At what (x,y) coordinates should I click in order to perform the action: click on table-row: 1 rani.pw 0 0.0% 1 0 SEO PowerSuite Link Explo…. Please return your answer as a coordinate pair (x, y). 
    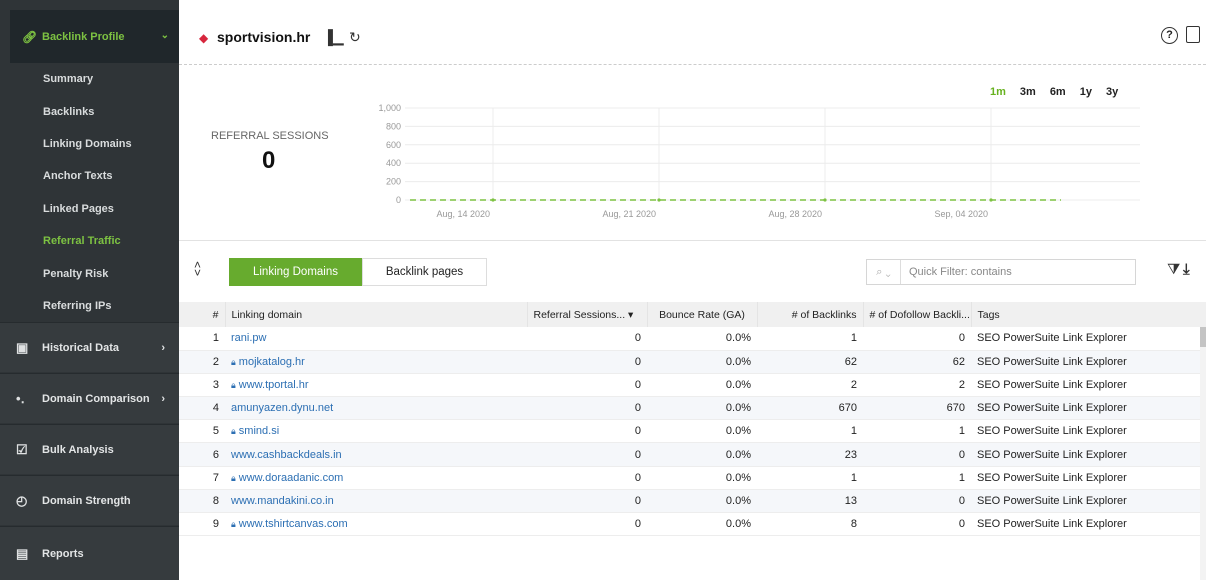
    Looking at the image, I should click on (692, 339).